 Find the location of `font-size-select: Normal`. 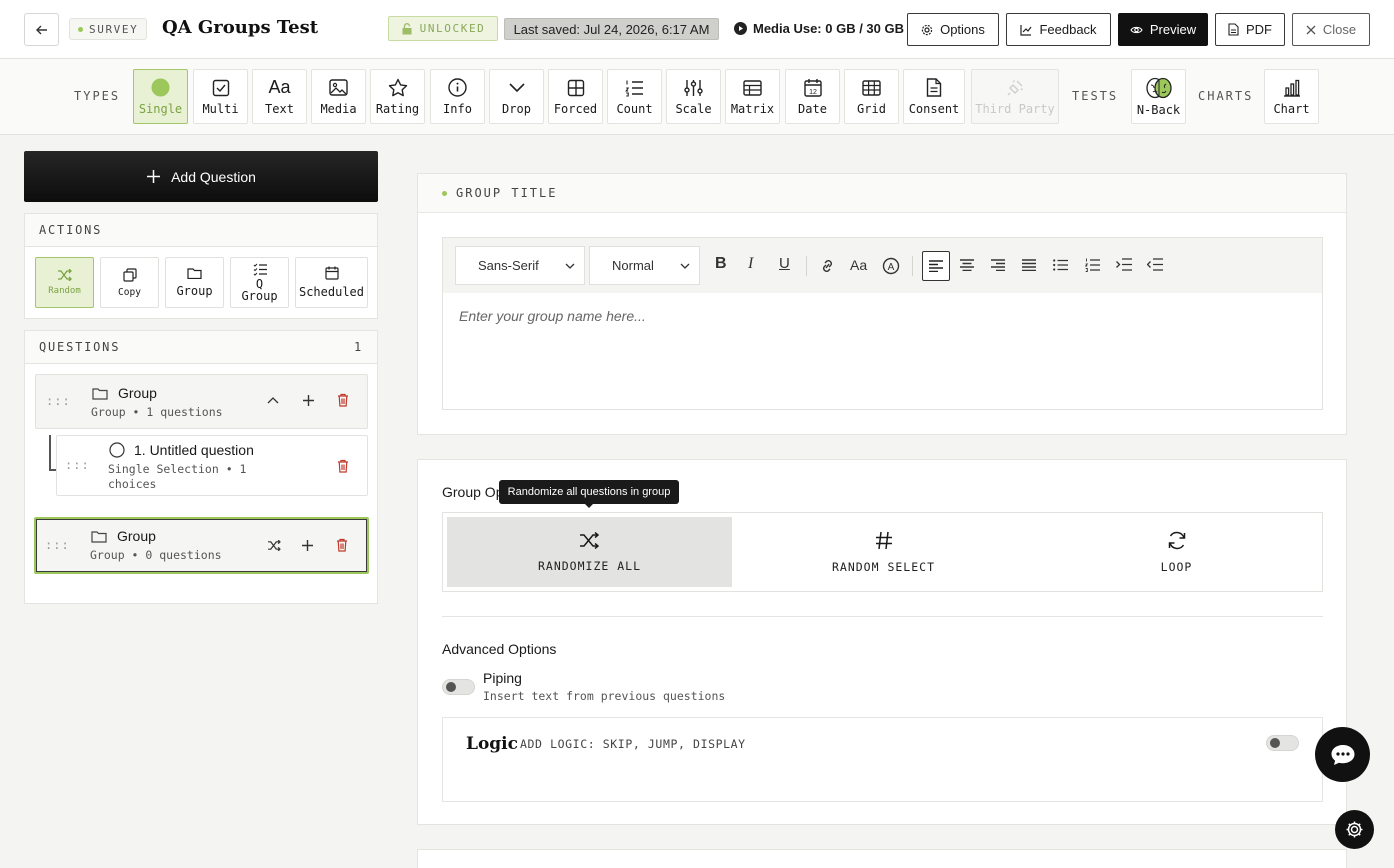

font-size-select: Normal is located at coordinates (644, 265).